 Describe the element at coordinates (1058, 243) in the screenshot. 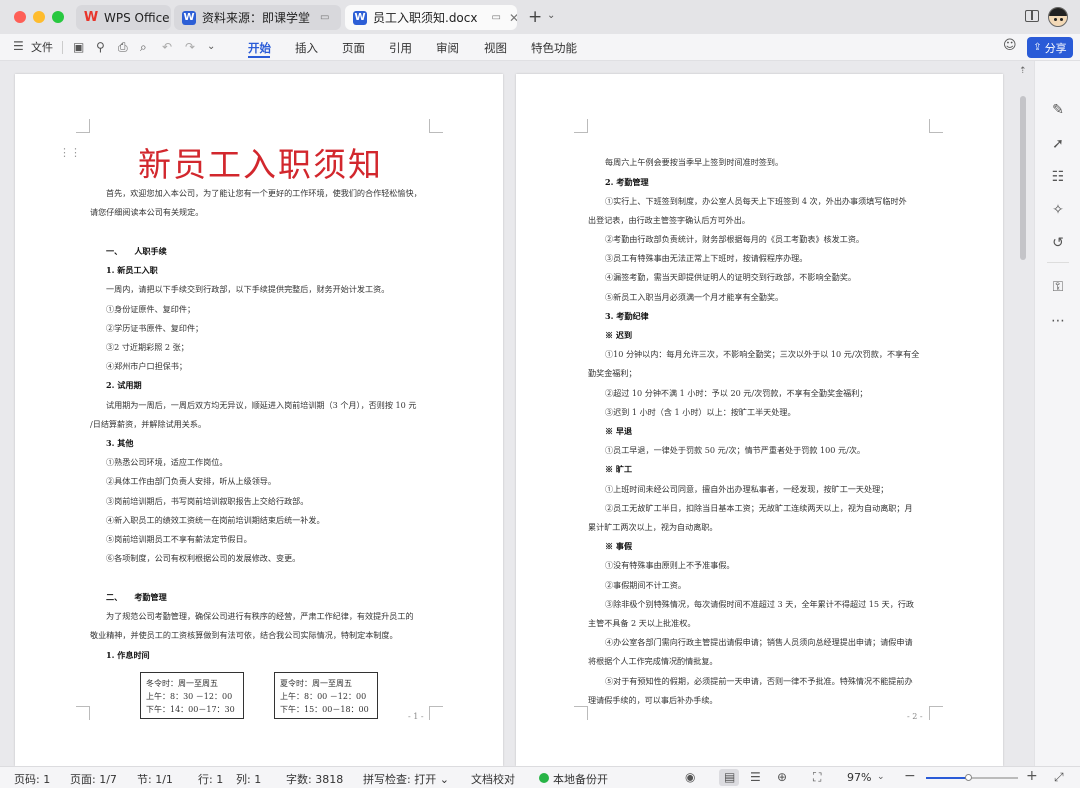

I see `history-icon: ↺` at that location.